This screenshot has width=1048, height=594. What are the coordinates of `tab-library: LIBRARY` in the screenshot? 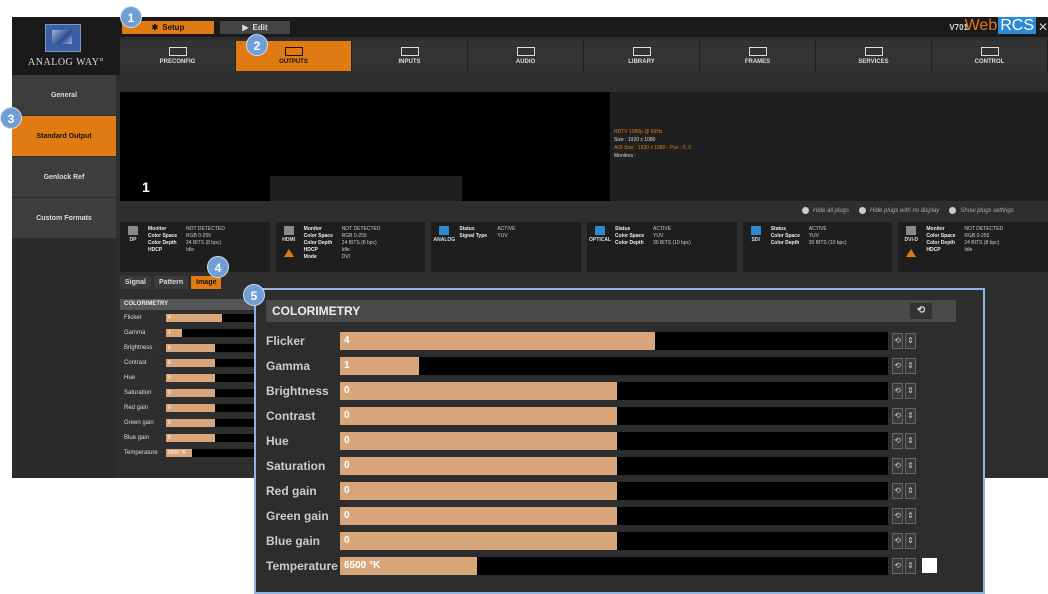 It's located at (642, 56).